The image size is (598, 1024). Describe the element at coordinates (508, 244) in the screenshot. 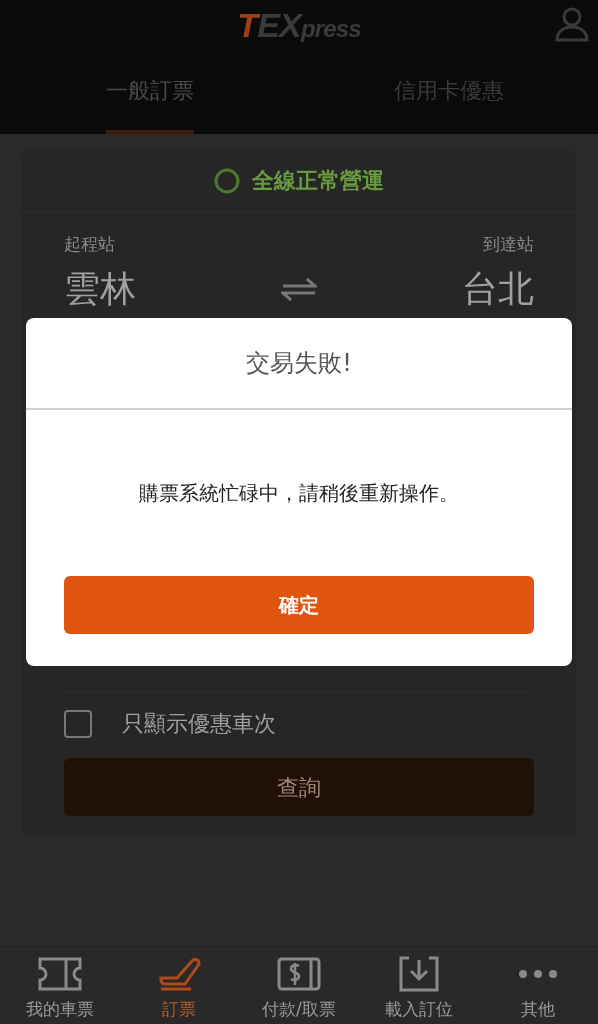

I see `station-label: 到達站` at that location.